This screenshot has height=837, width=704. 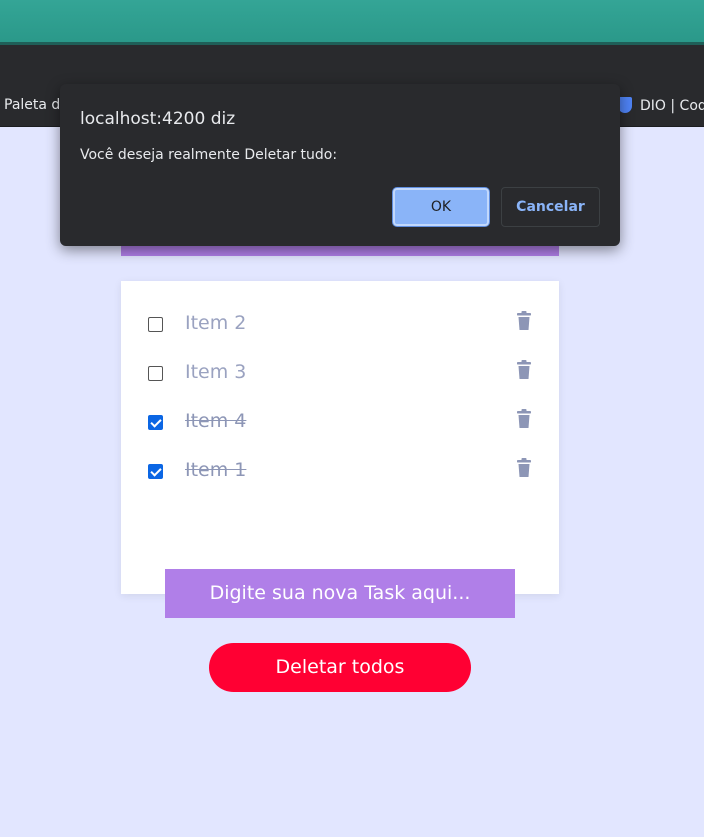 I want to click on cancel-button: Cancelar, so click(x=550, y=207).